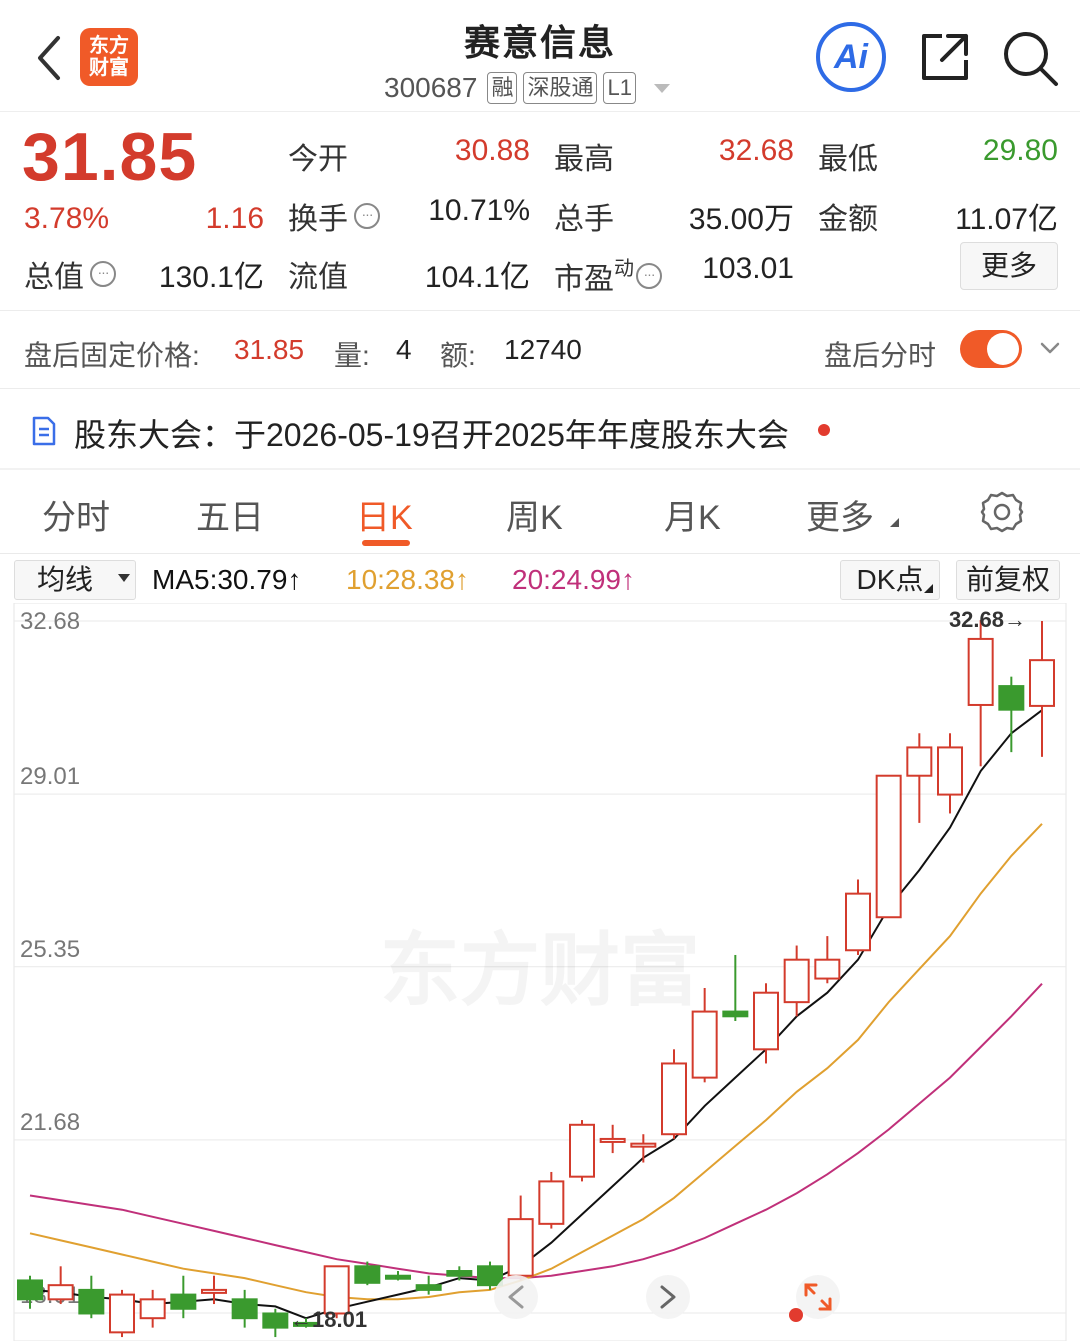 The height and width of the screenshot is (1341, 1080). What do you see at coordinates (945, 57) in the screenshot?
I see `share-icon` at bounding box center [945, 57].